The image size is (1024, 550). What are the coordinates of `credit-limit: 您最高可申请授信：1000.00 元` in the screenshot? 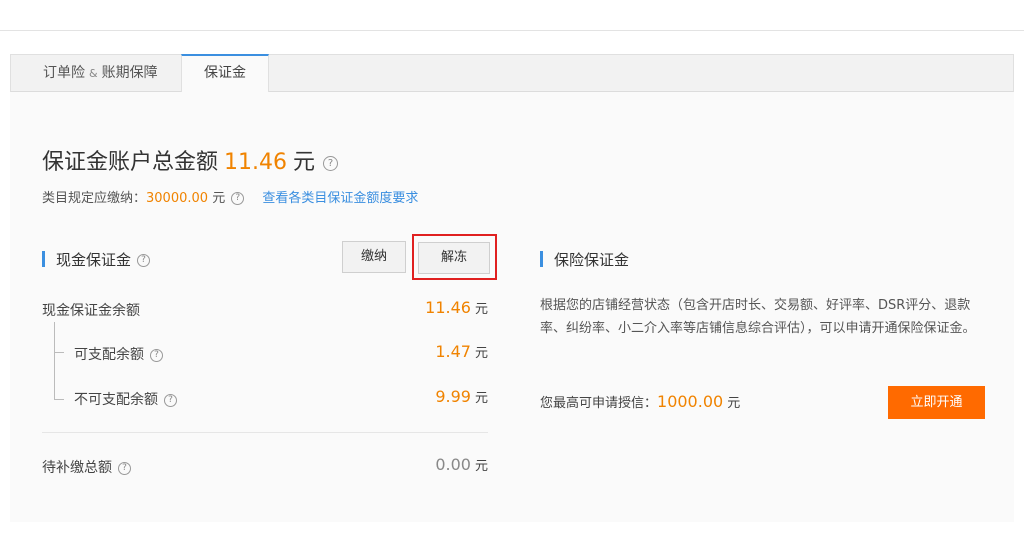 It's located at (640, 401).